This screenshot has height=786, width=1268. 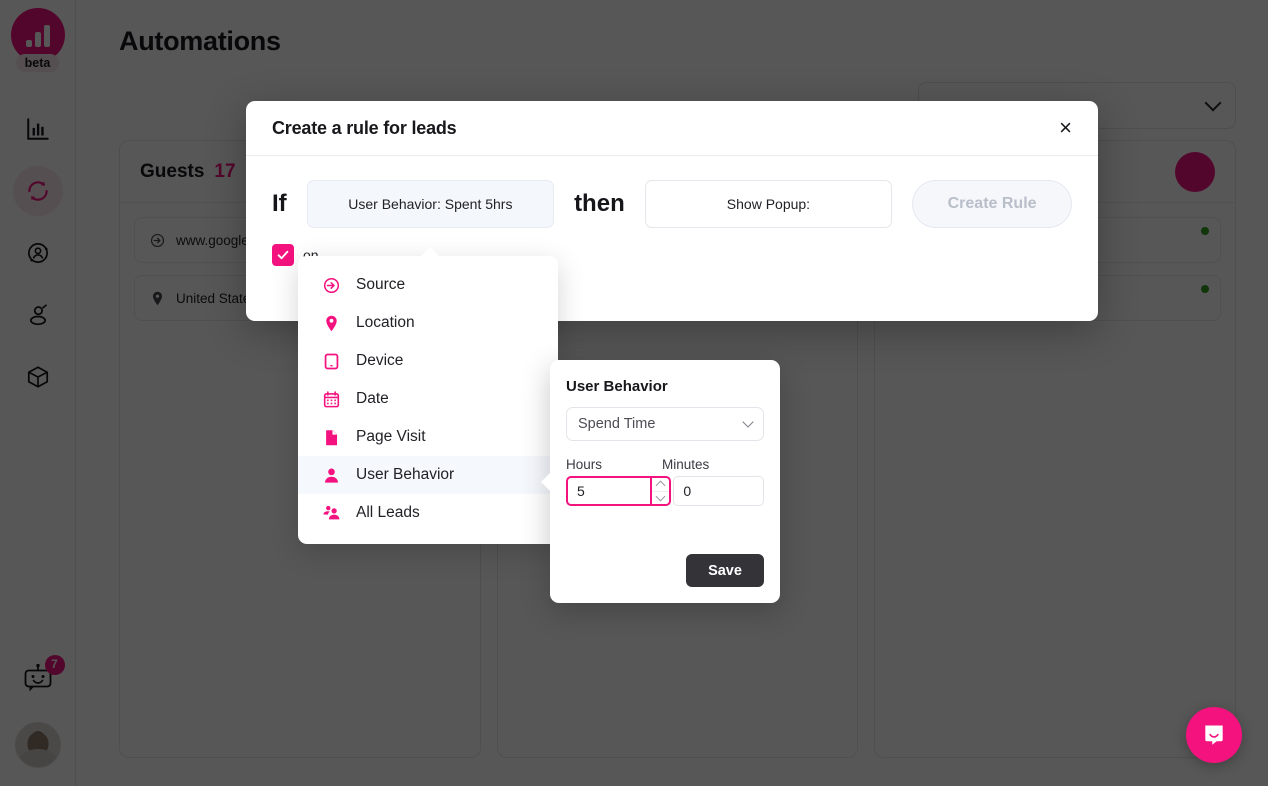 I want to click on behavior-type-select: Spend Time, so click(x=665, y=424).